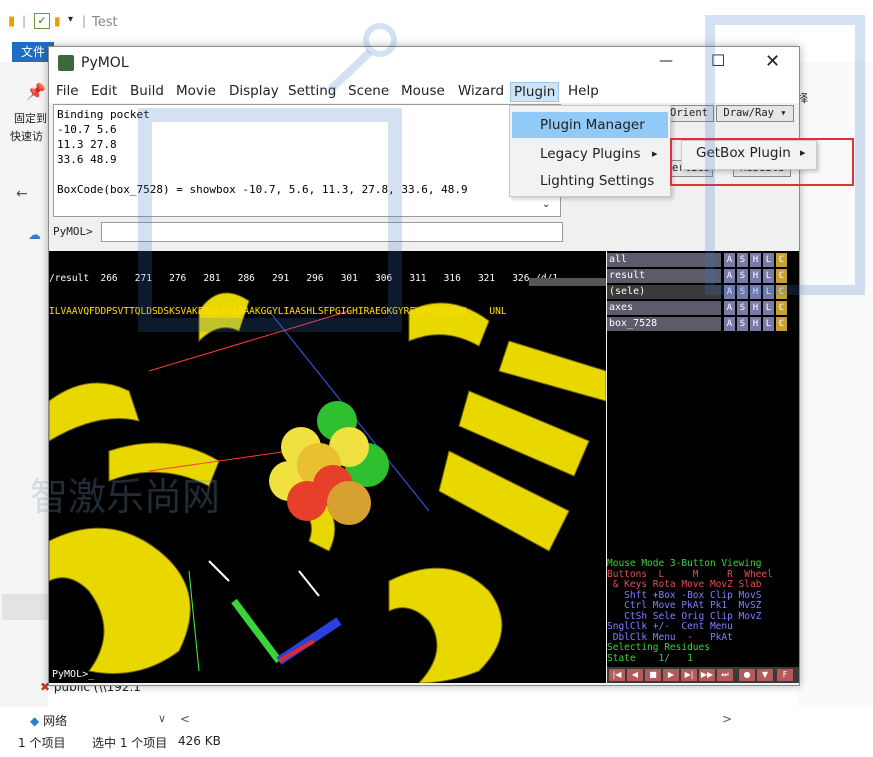  I want to click on menu-setting: Setting, so click(312, 91).